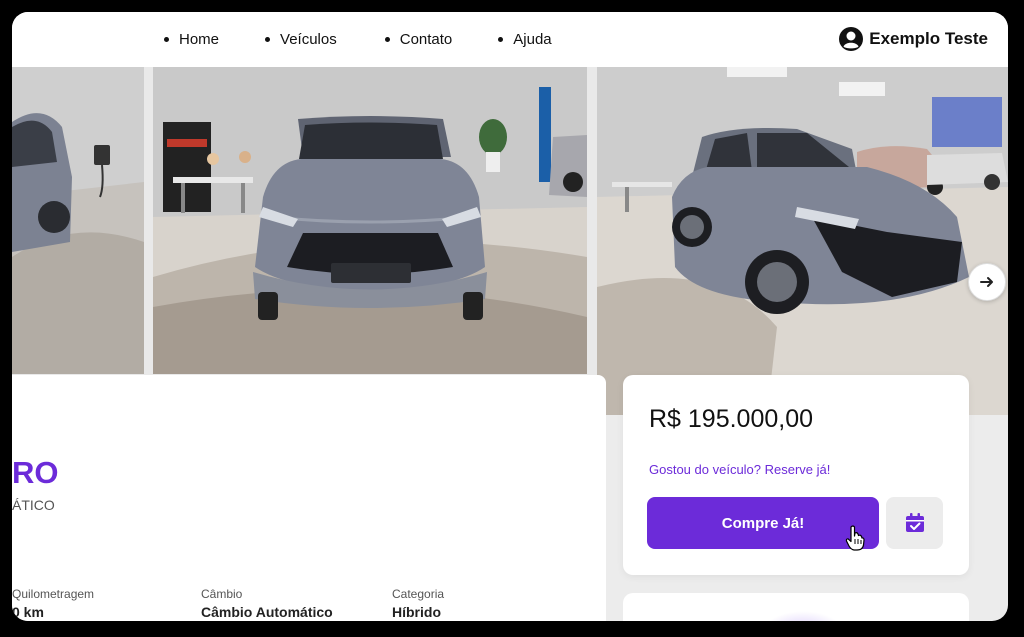 The width and height of the screenshot is (1024, 637). Describe the element at coordinates (740, 469) in the screenshot. I see `reserve-prompt: Gostou do veículo? Reserve já!` at that location.